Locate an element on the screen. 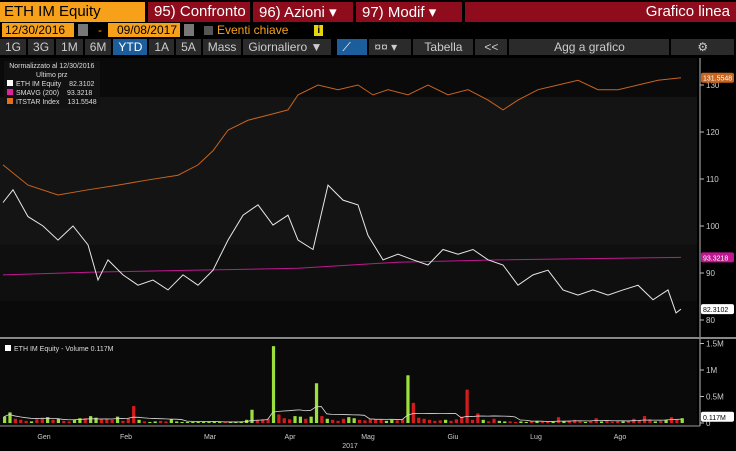 The width and height of the screenshot is (736, 451). compare-menu: 95) Confronto is located at coordinates (199, 12).